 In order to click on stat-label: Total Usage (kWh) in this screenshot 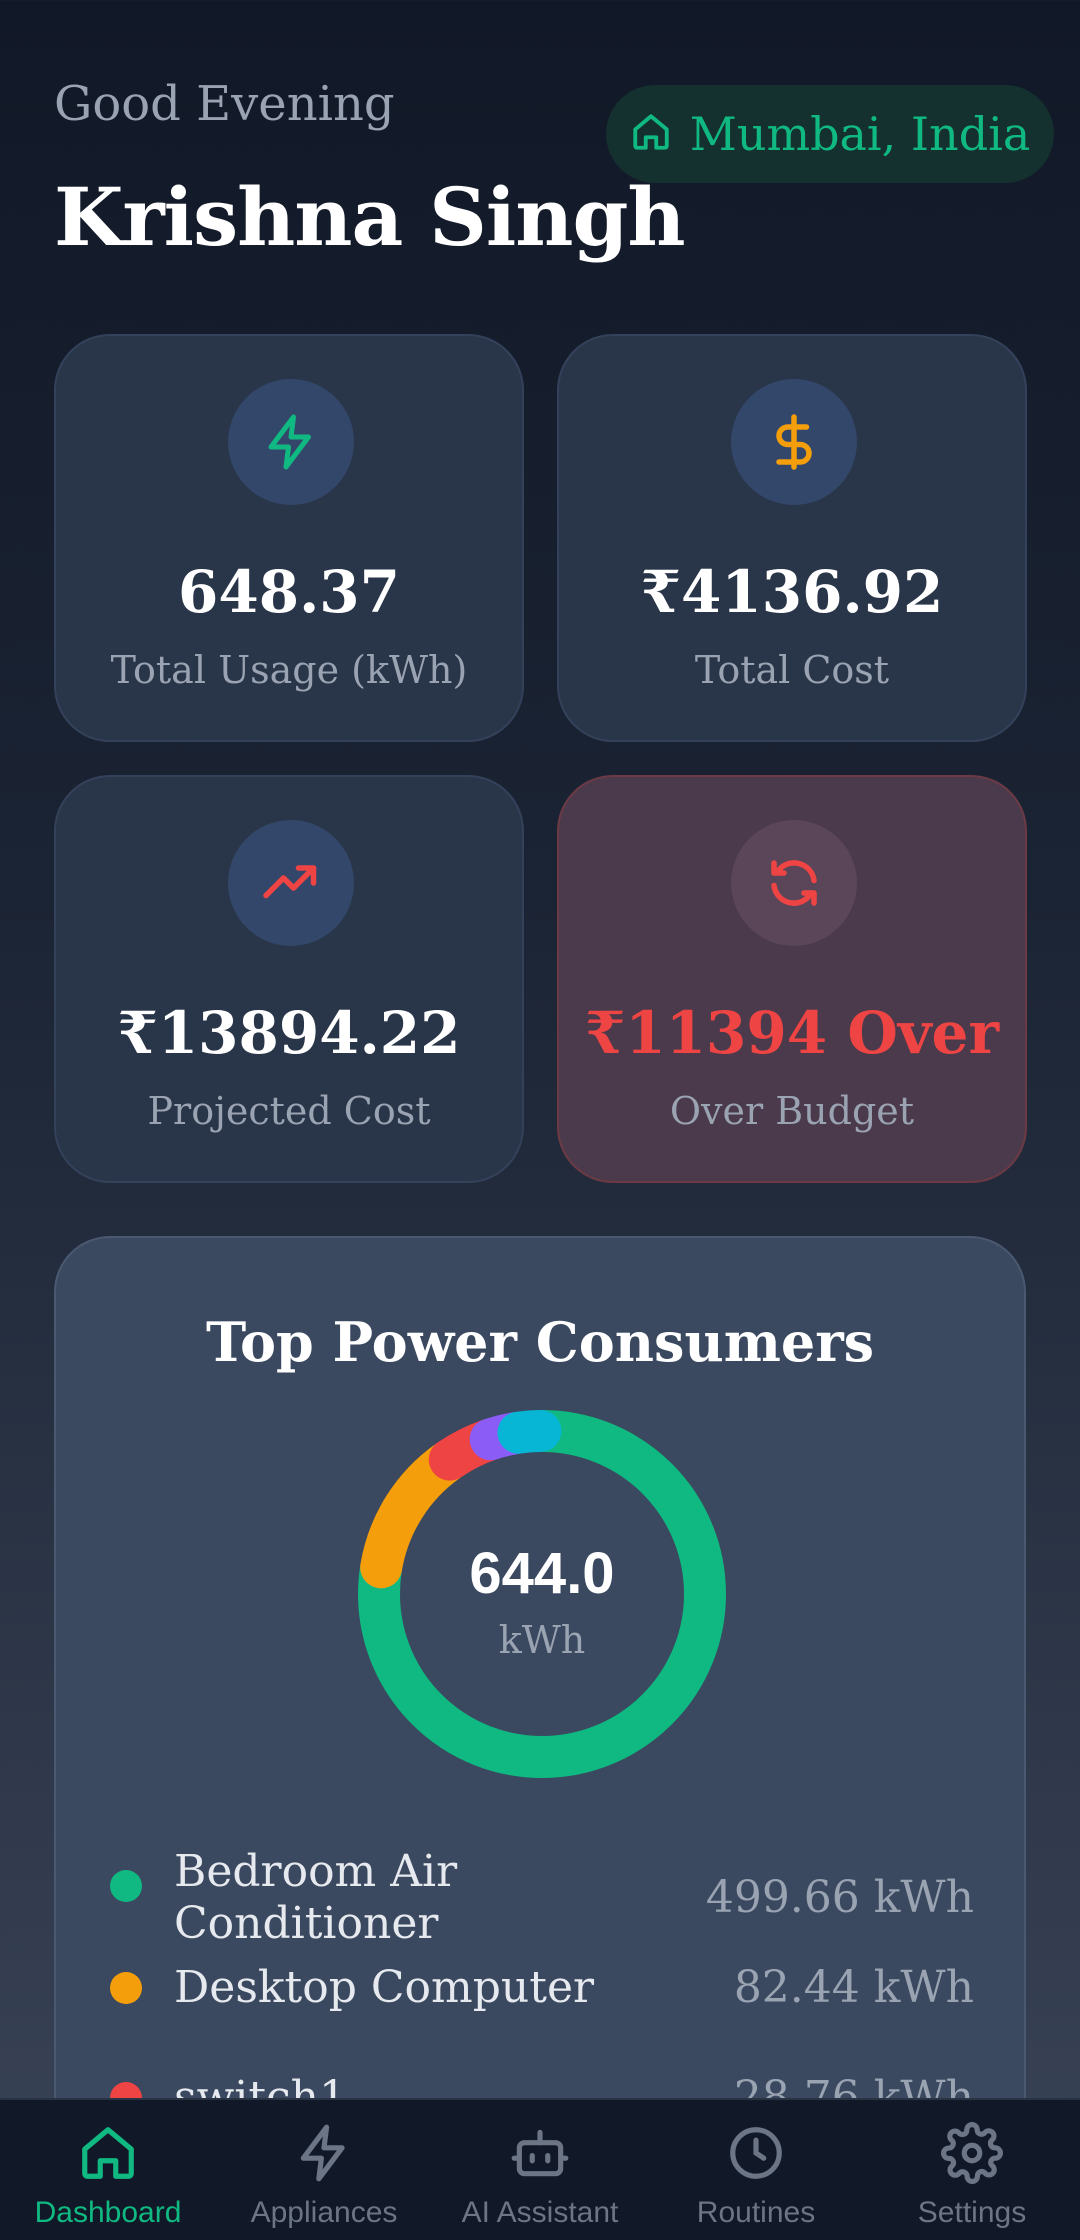, I will do `click(289, 670)`.